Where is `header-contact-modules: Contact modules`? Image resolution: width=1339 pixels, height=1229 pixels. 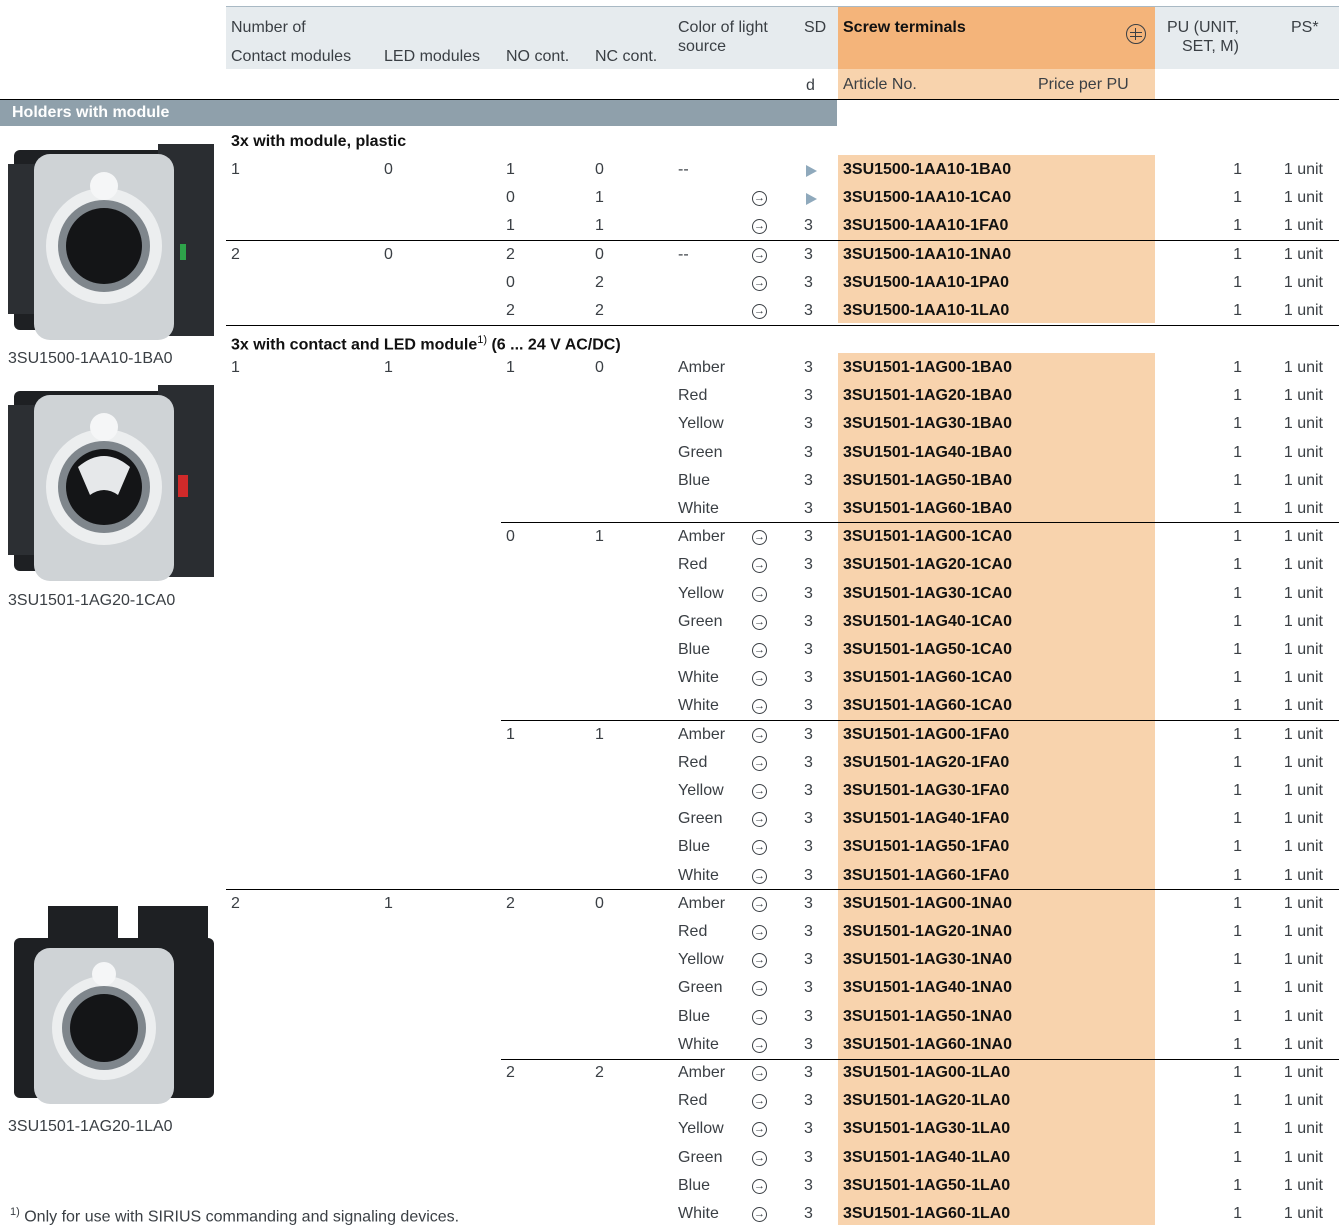
header-contact-modules: Contact modules is located at coordinates (291, 56).